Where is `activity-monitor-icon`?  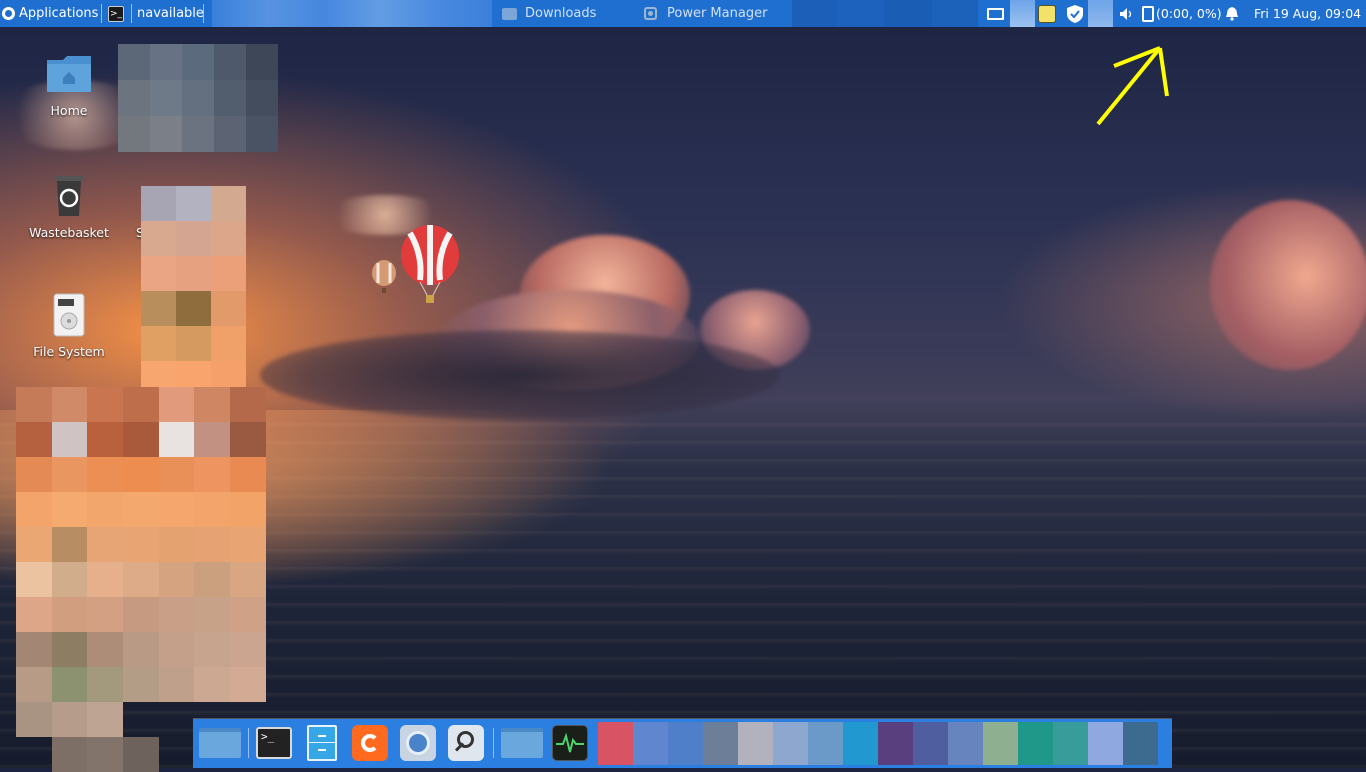 activity-monitor-icon is located at coordinates (570, 743).